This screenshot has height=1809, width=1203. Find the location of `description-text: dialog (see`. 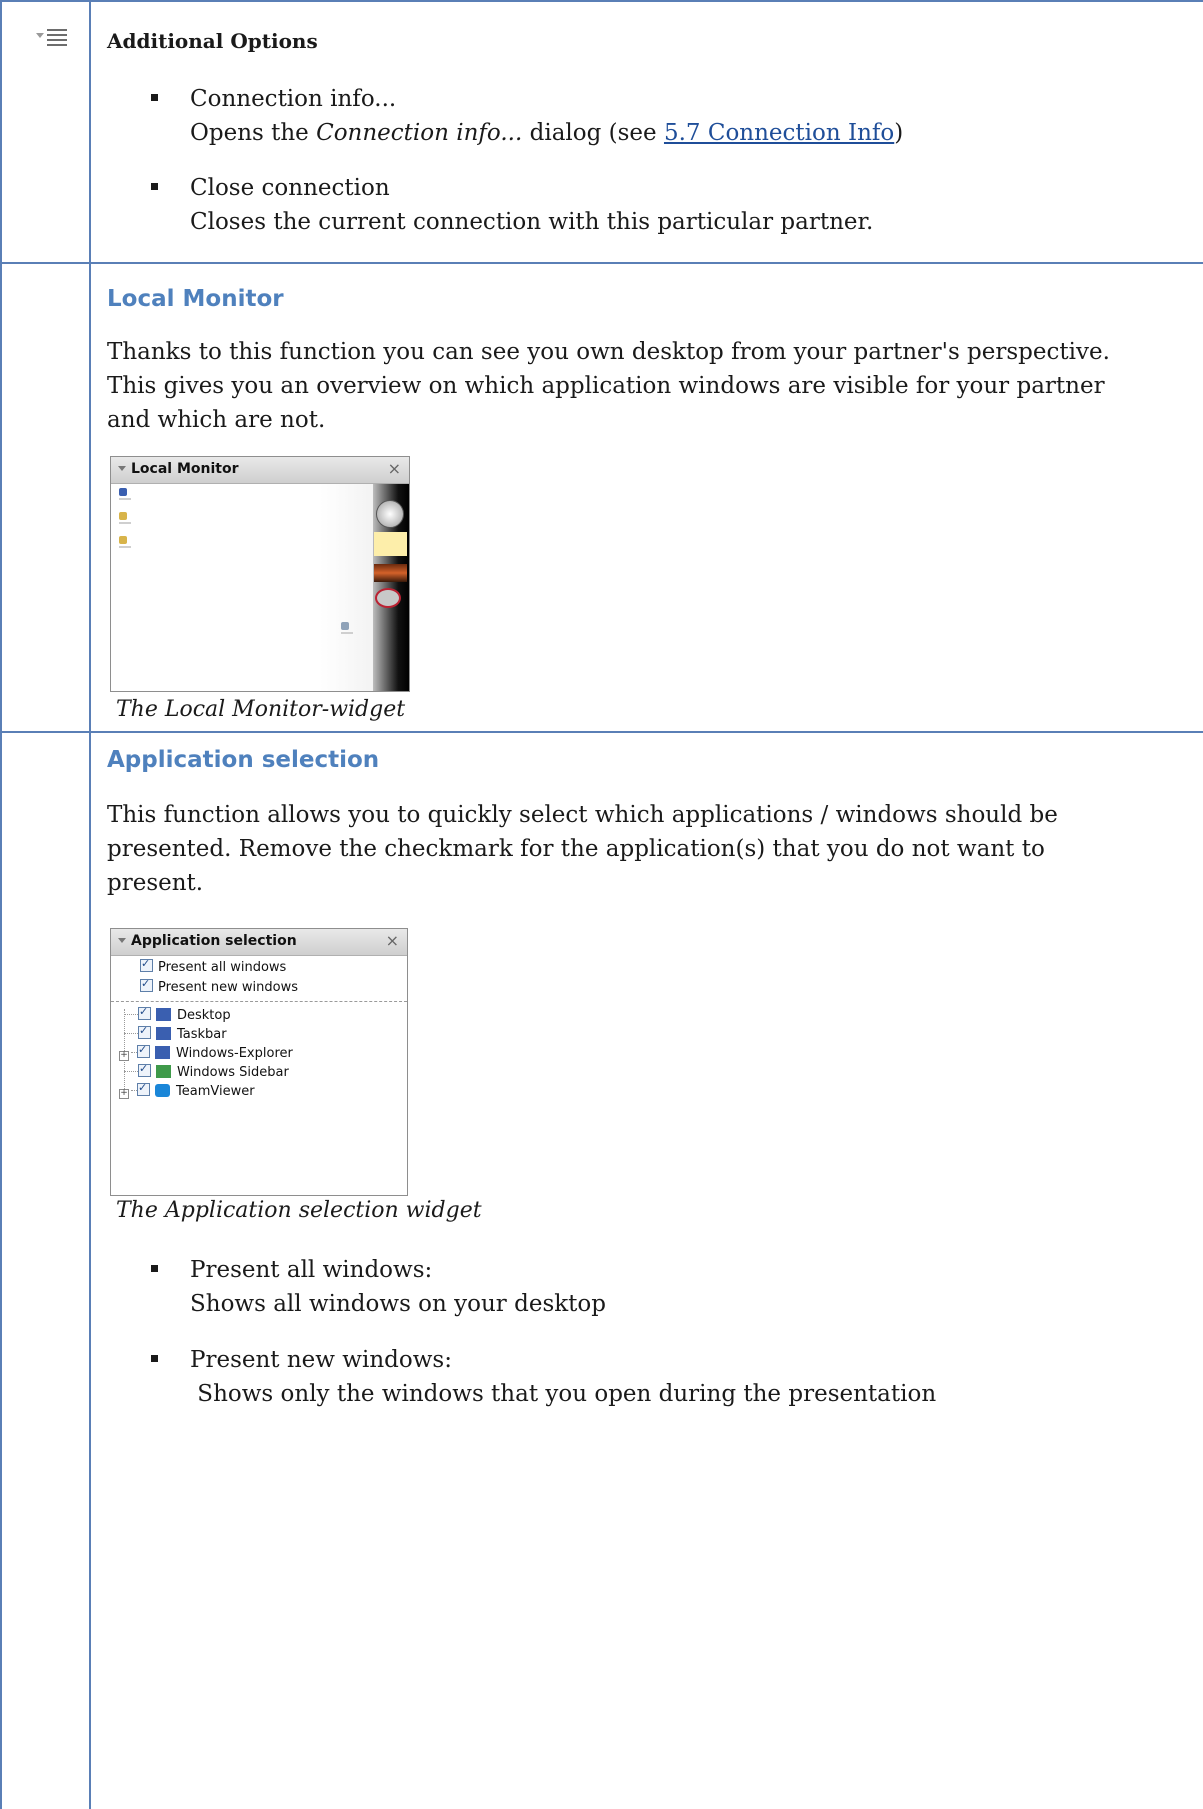

description-text: dialog (see is located at coordinates (593, 133).